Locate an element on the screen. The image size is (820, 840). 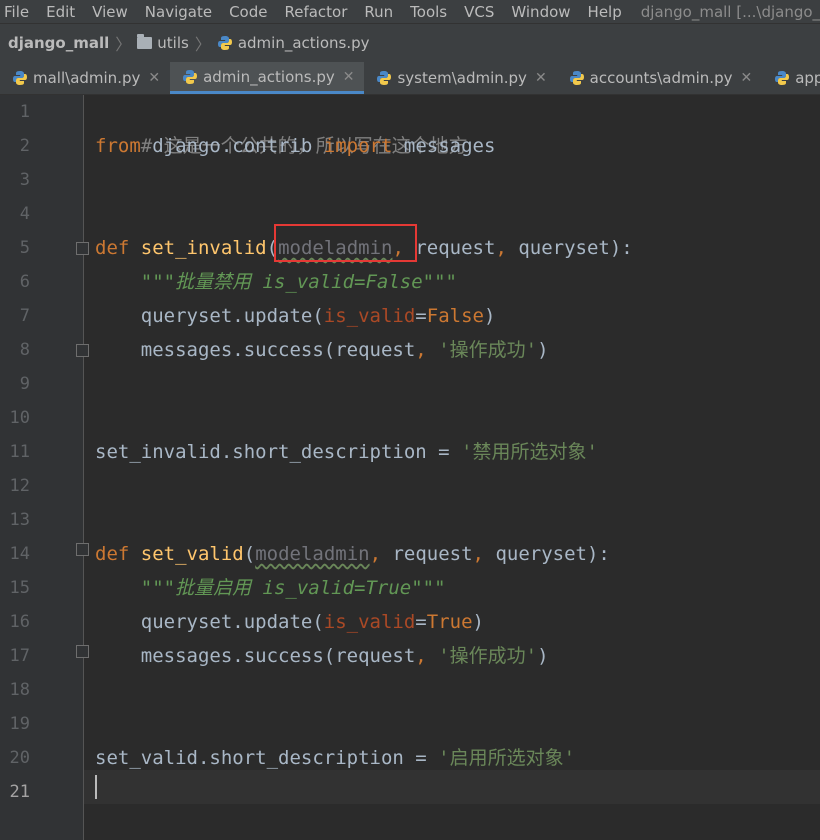
docstring: """批量启用 is_valid=True""" is located at coordinates (270, 588).